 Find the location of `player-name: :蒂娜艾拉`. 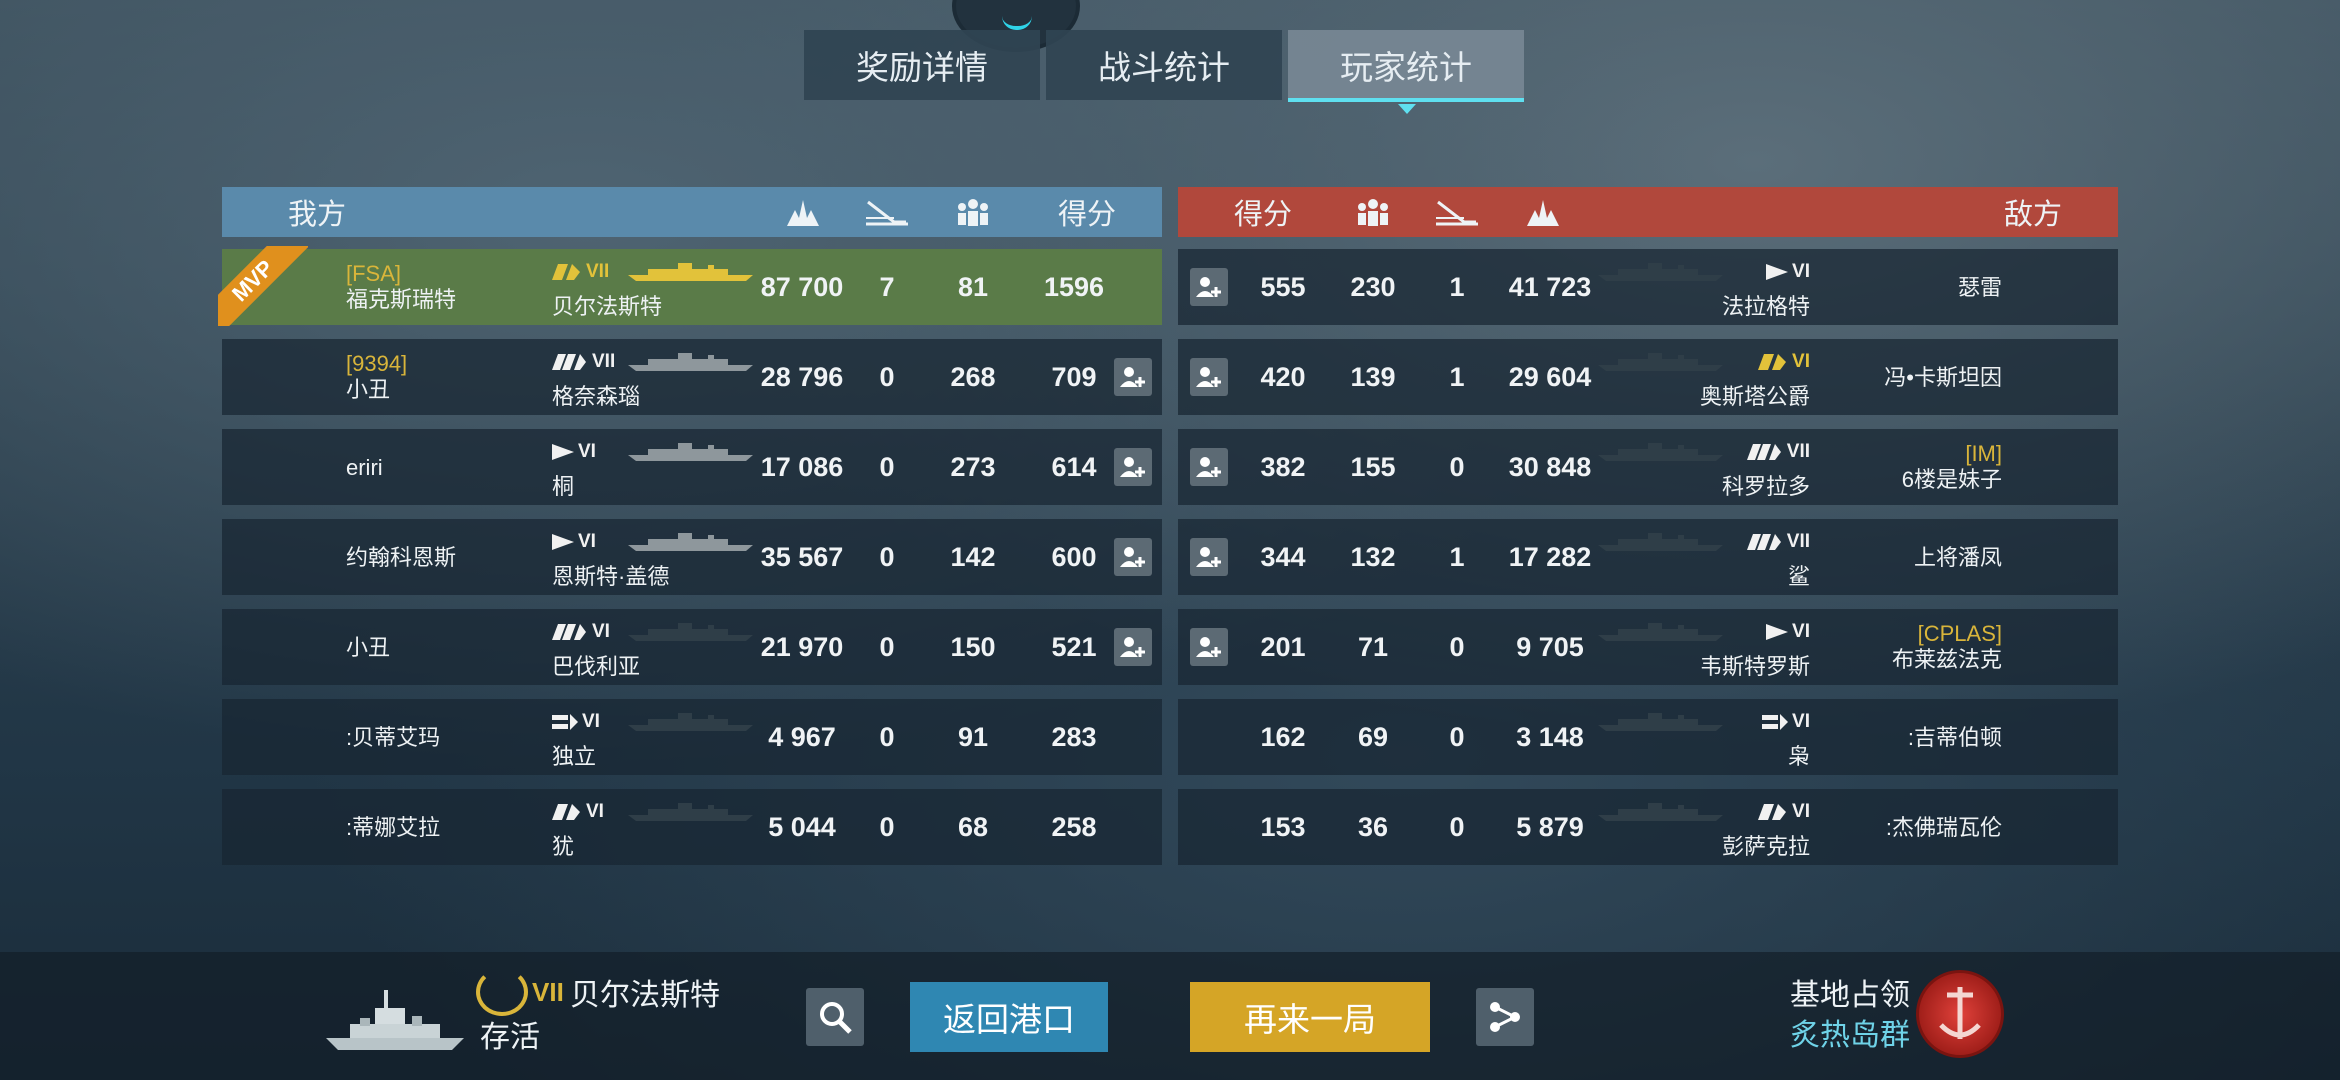

player-name: :蒂娜艾拉 is located at coordinates (393, 827).